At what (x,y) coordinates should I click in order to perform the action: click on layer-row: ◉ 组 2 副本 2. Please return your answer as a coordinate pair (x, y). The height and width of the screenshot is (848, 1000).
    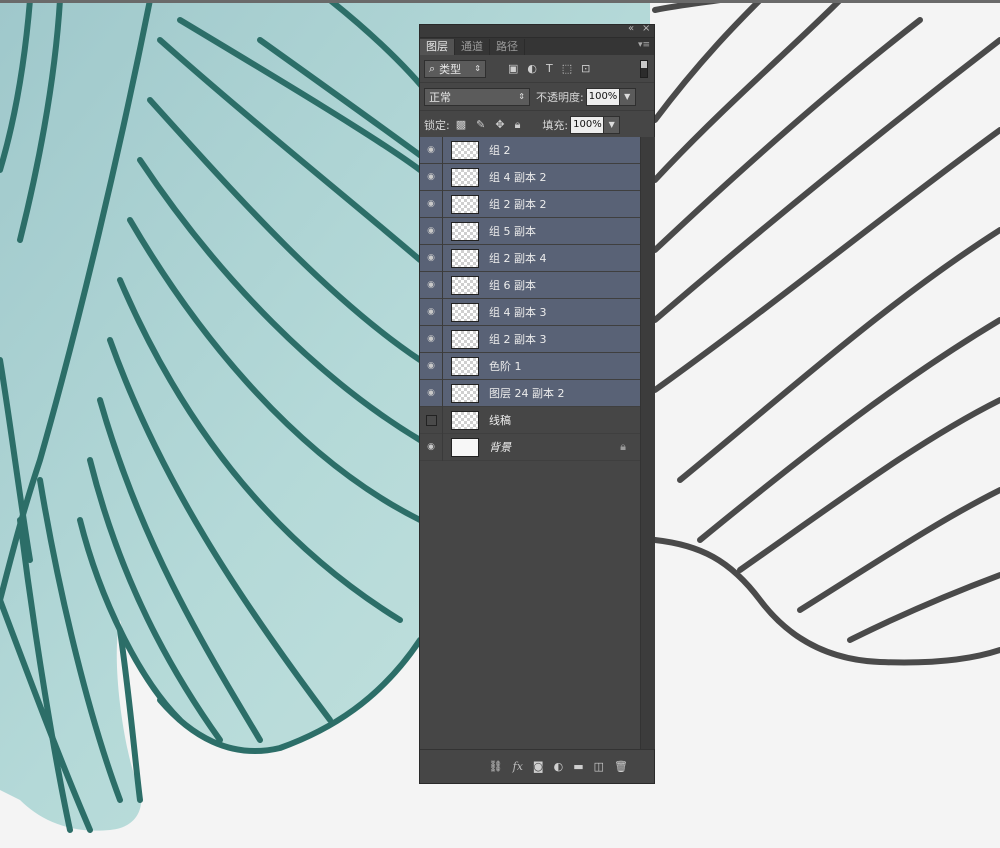
    Looking at the image, I should click on (530, 204).